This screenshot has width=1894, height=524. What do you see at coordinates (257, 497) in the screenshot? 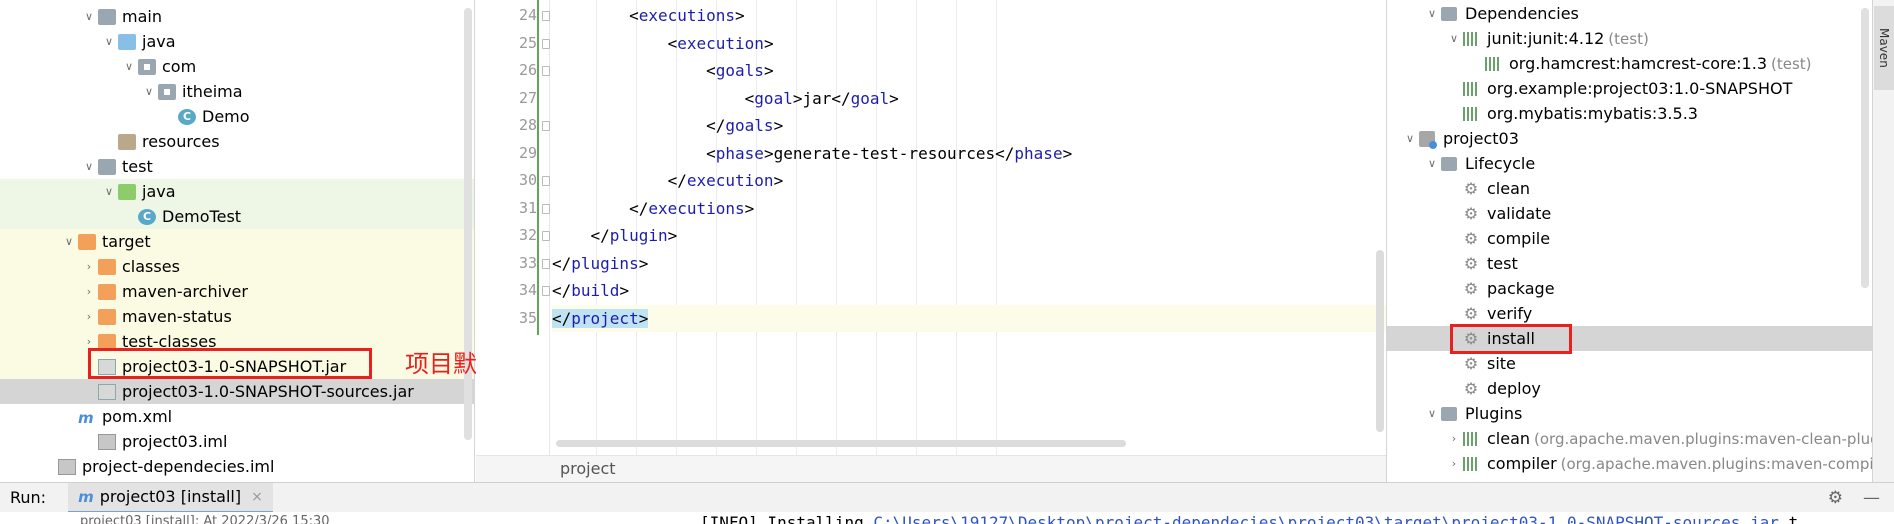
I see `close-icon: ×` at bounding box center [257, 497].